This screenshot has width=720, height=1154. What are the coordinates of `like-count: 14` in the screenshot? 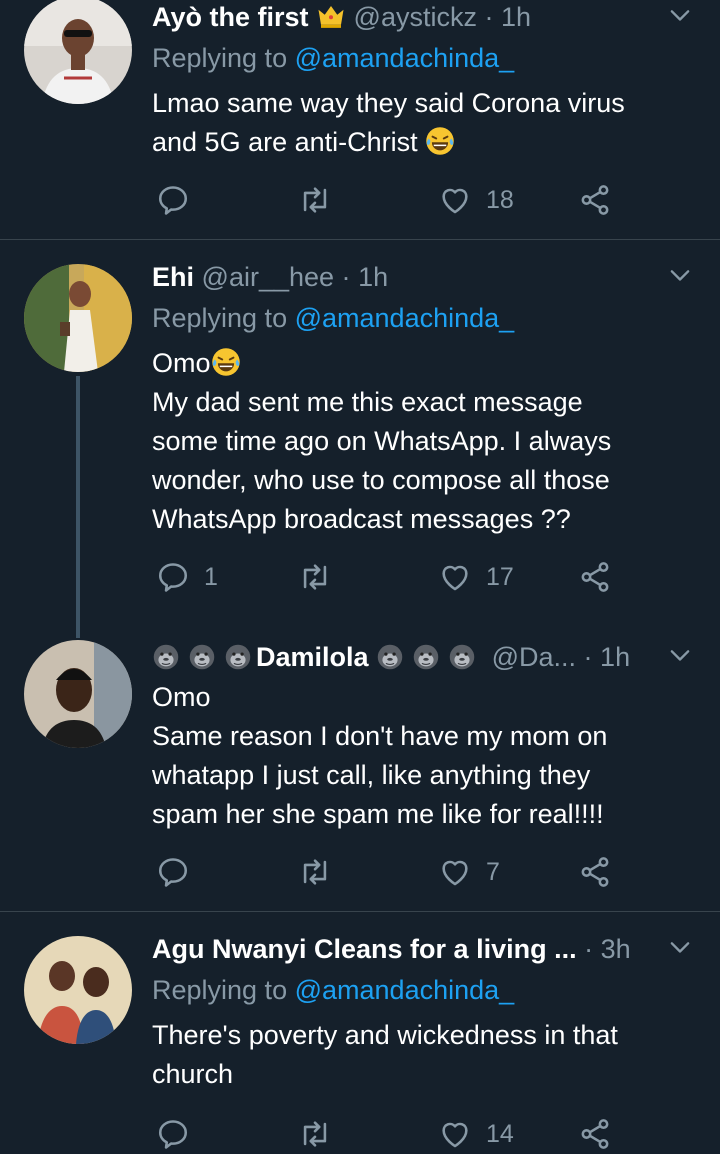 It's located at (500, 1133).